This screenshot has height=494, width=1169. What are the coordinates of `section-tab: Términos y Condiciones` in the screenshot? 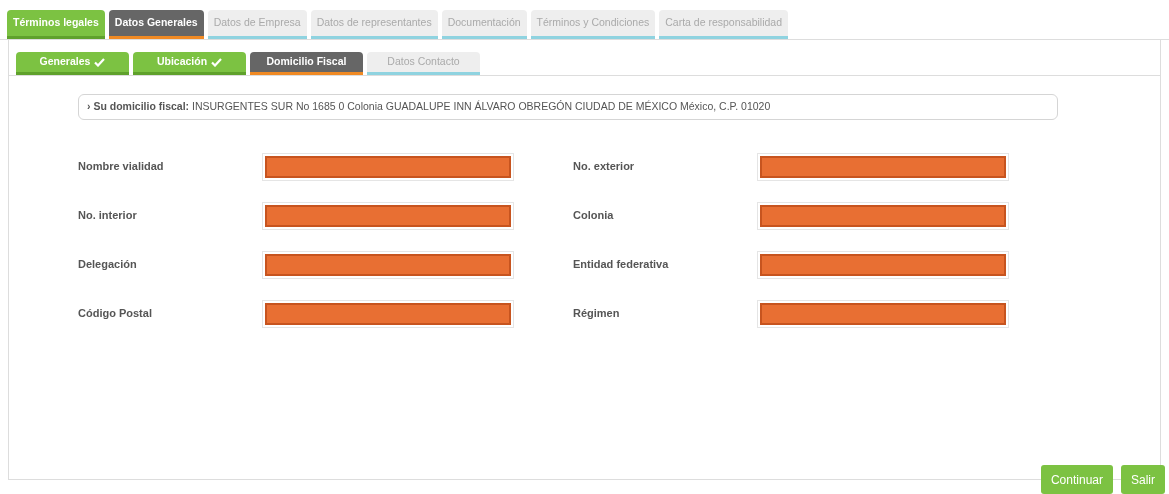 It's located at (593, 24).